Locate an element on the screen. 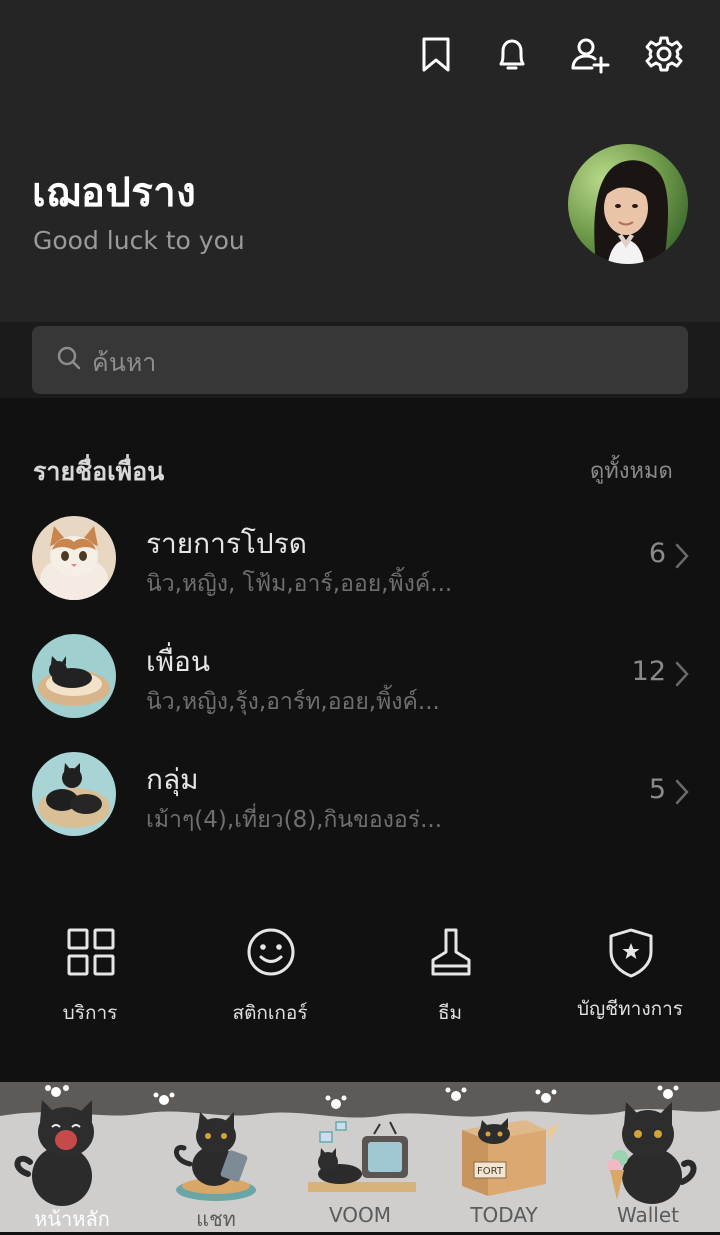 The width and height of the screenshot is (720, 1235). bell-icon is located at coordinates (512, 54).